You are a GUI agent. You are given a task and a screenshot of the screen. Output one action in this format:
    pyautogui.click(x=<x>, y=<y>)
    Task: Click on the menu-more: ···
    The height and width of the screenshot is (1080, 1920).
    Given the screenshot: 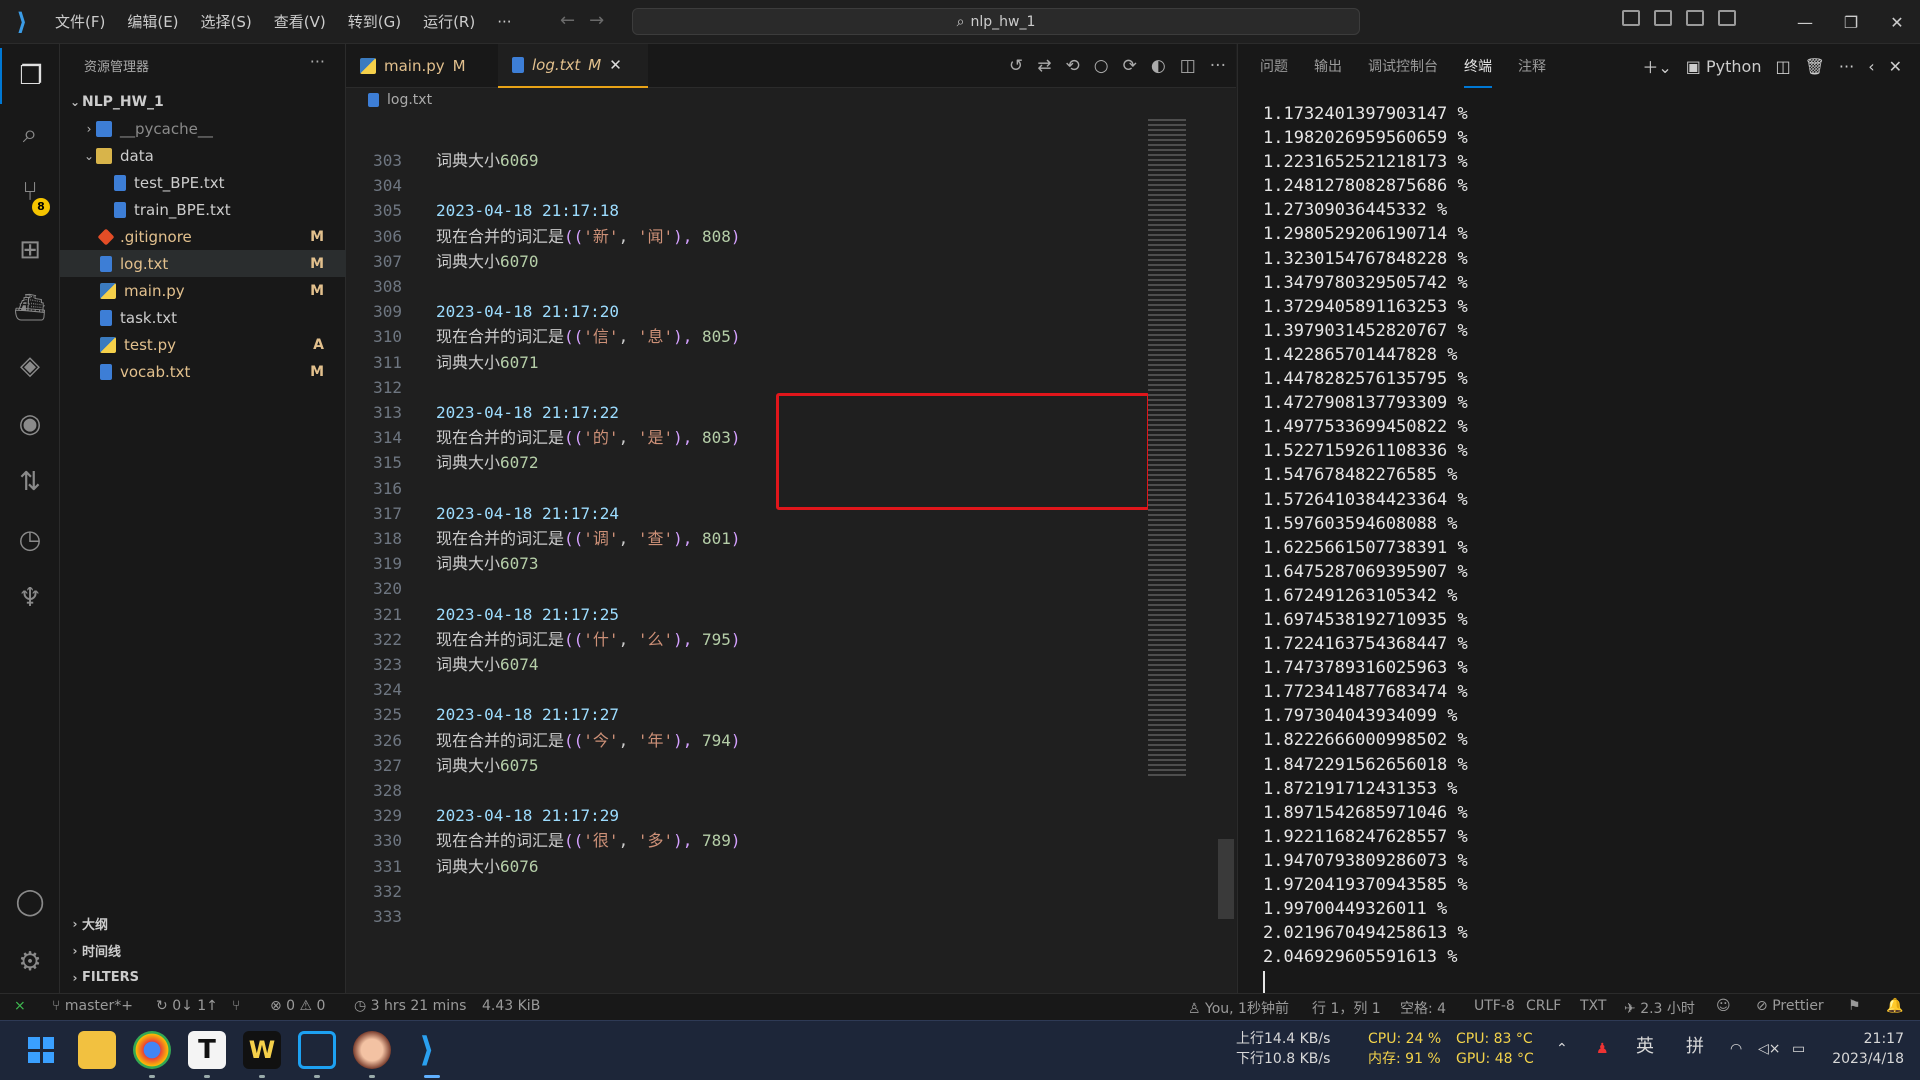 What is the action you would take?
    pyautogui.click(x=504, y=22)
    